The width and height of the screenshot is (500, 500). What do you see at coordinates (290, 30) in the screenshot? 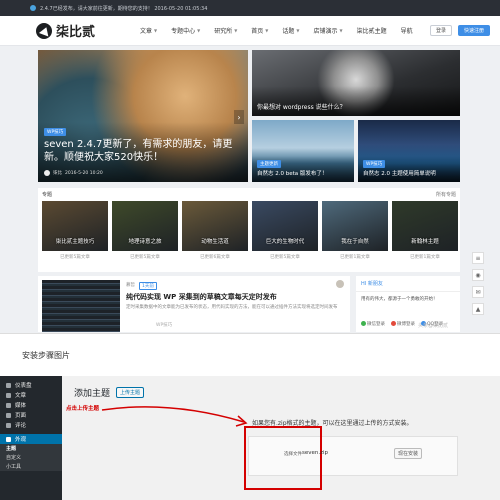
I see `menu-item-topic: 话题 ▼` at bounding box center [290, 30].